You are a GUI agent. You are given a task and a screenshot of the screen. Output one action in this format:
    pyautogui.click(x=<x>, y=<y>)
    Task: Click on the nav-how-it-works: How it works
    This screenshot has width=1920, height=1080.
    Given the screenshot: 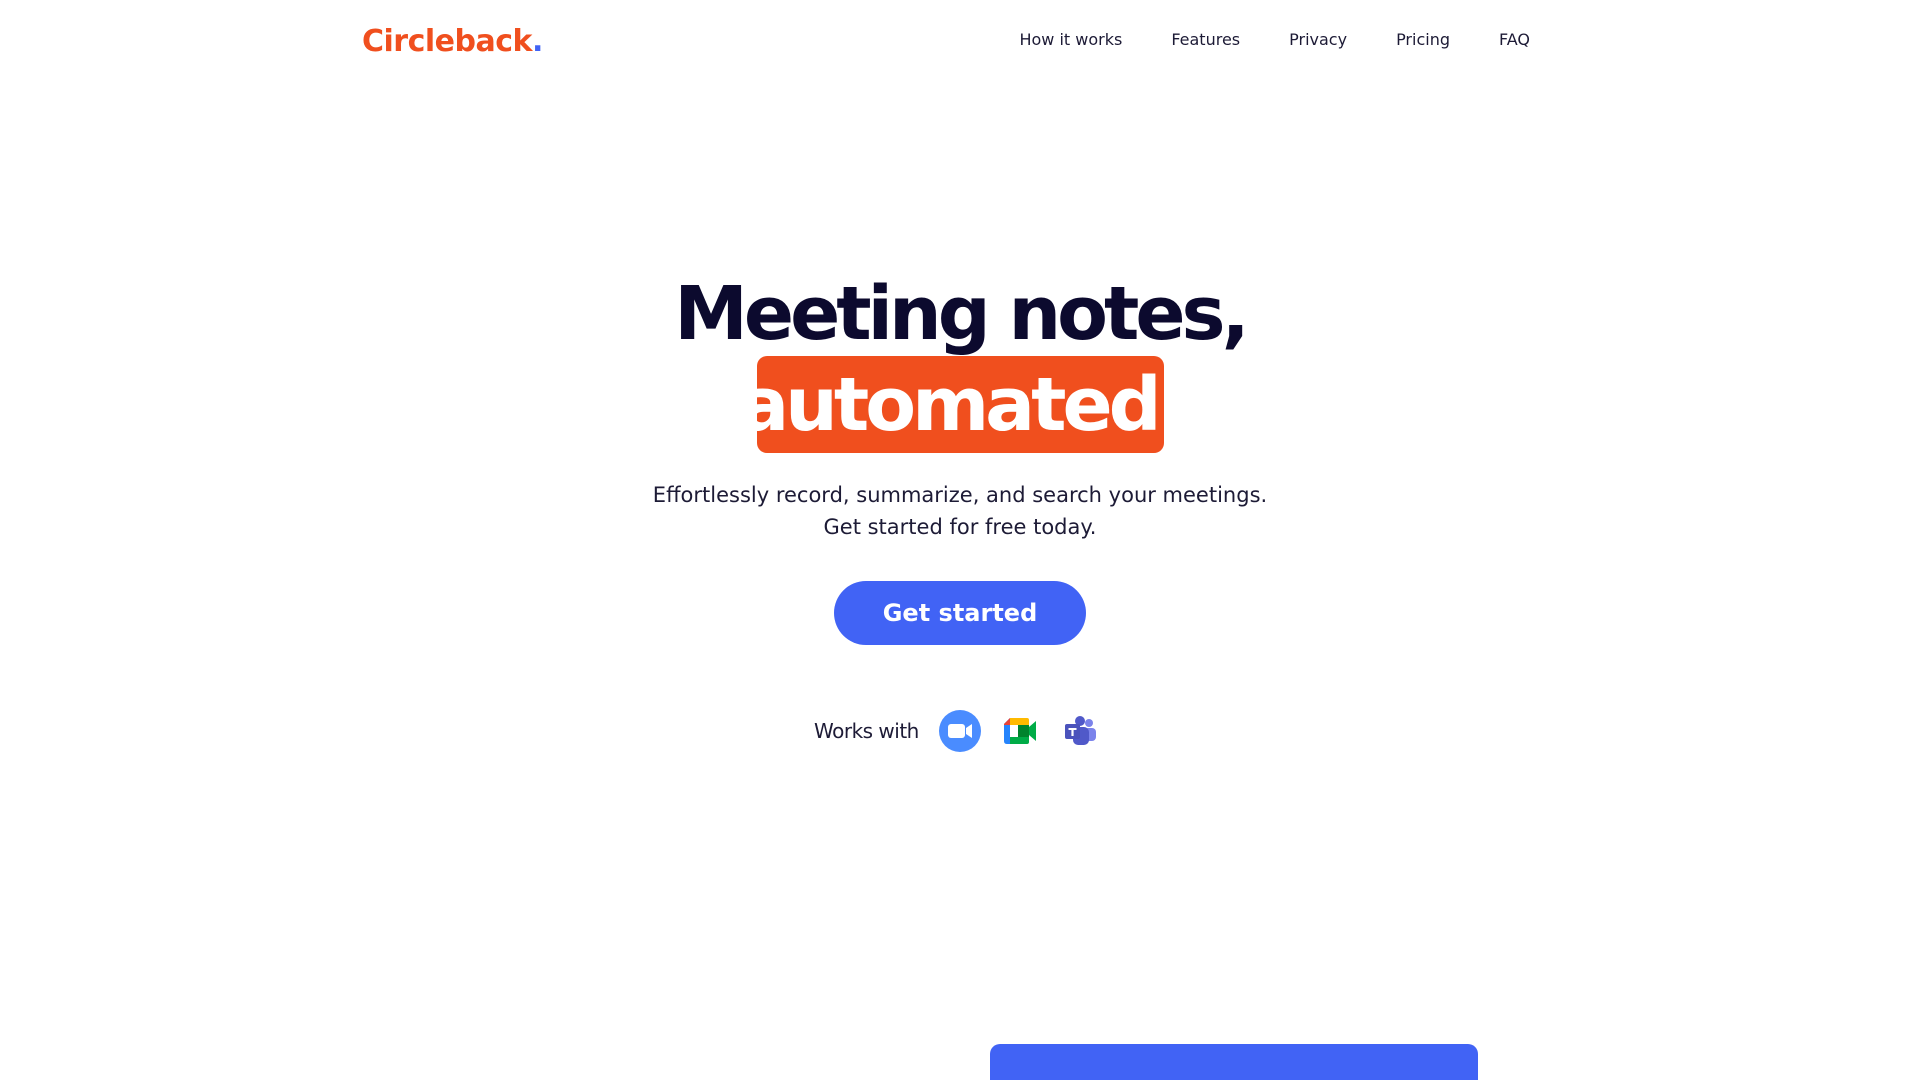 What is the action you would take?
    pyautogui.click(x=1070, y=40)
    